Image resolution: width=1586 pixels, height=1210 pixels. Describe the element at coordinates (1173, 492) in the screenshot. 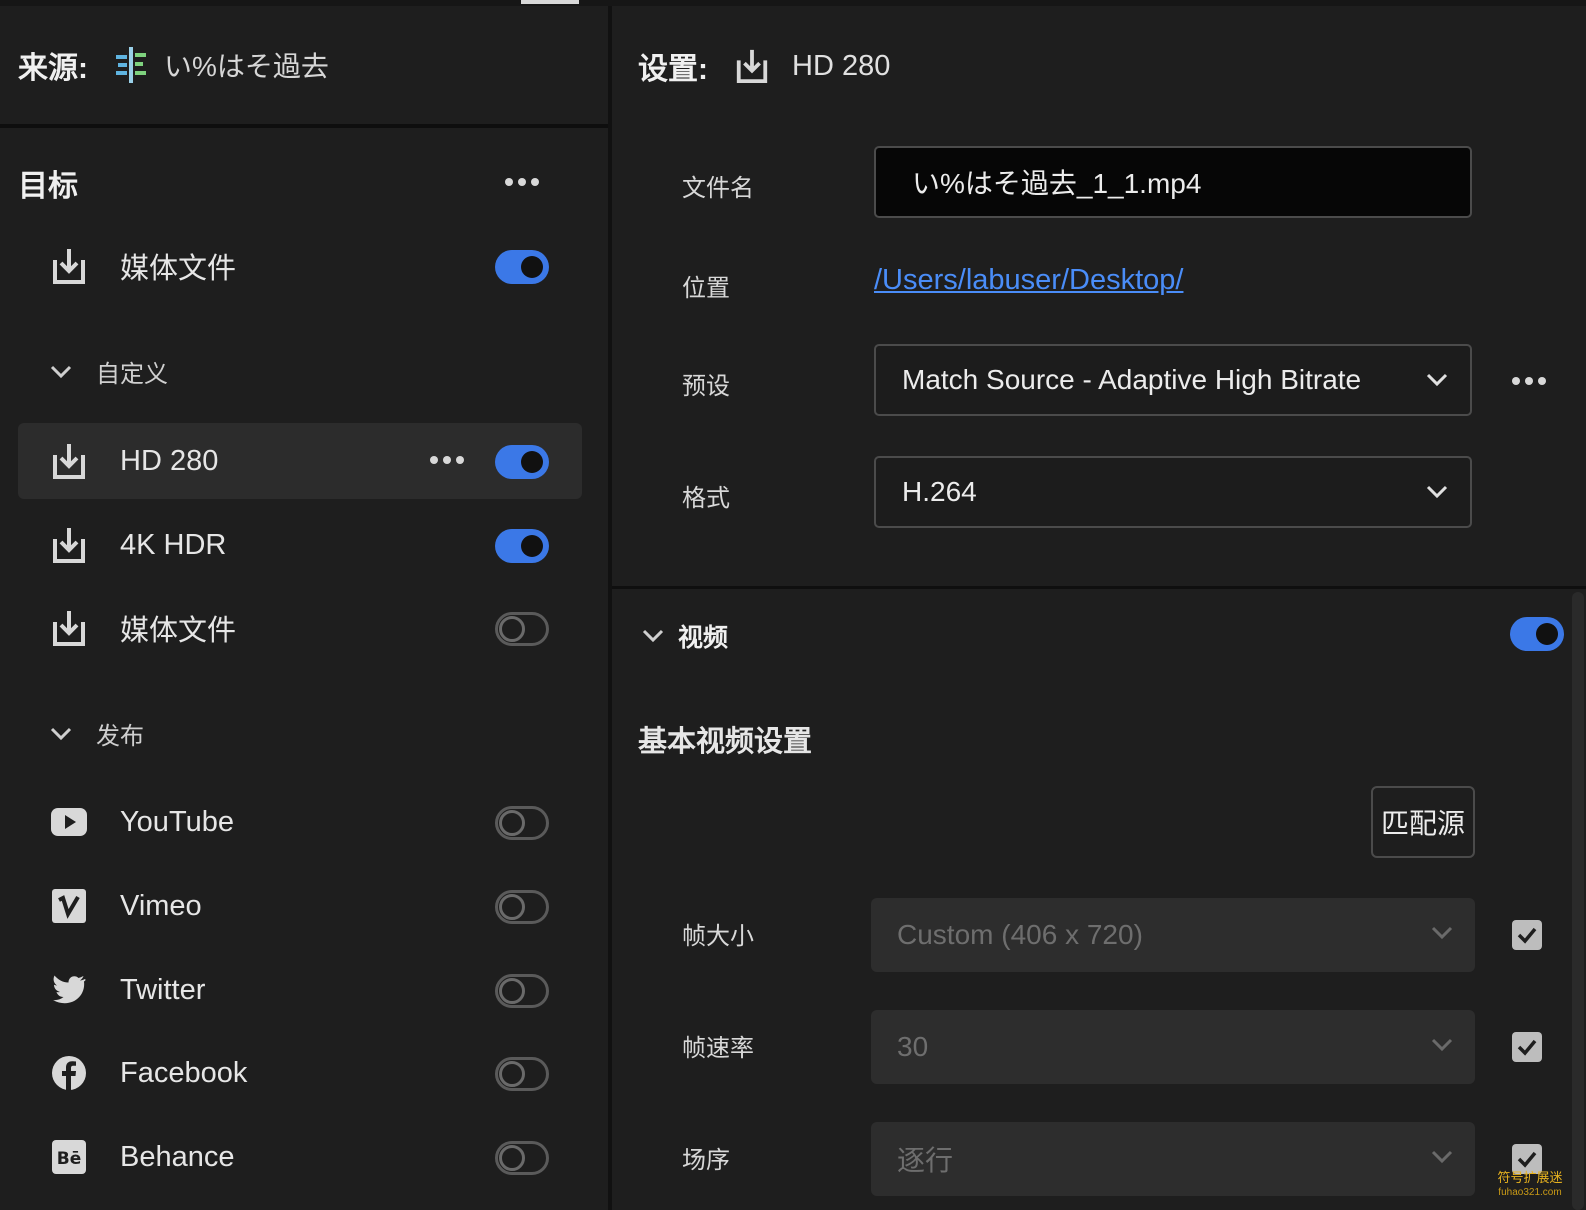

I see `format-select: H.264` at that location.